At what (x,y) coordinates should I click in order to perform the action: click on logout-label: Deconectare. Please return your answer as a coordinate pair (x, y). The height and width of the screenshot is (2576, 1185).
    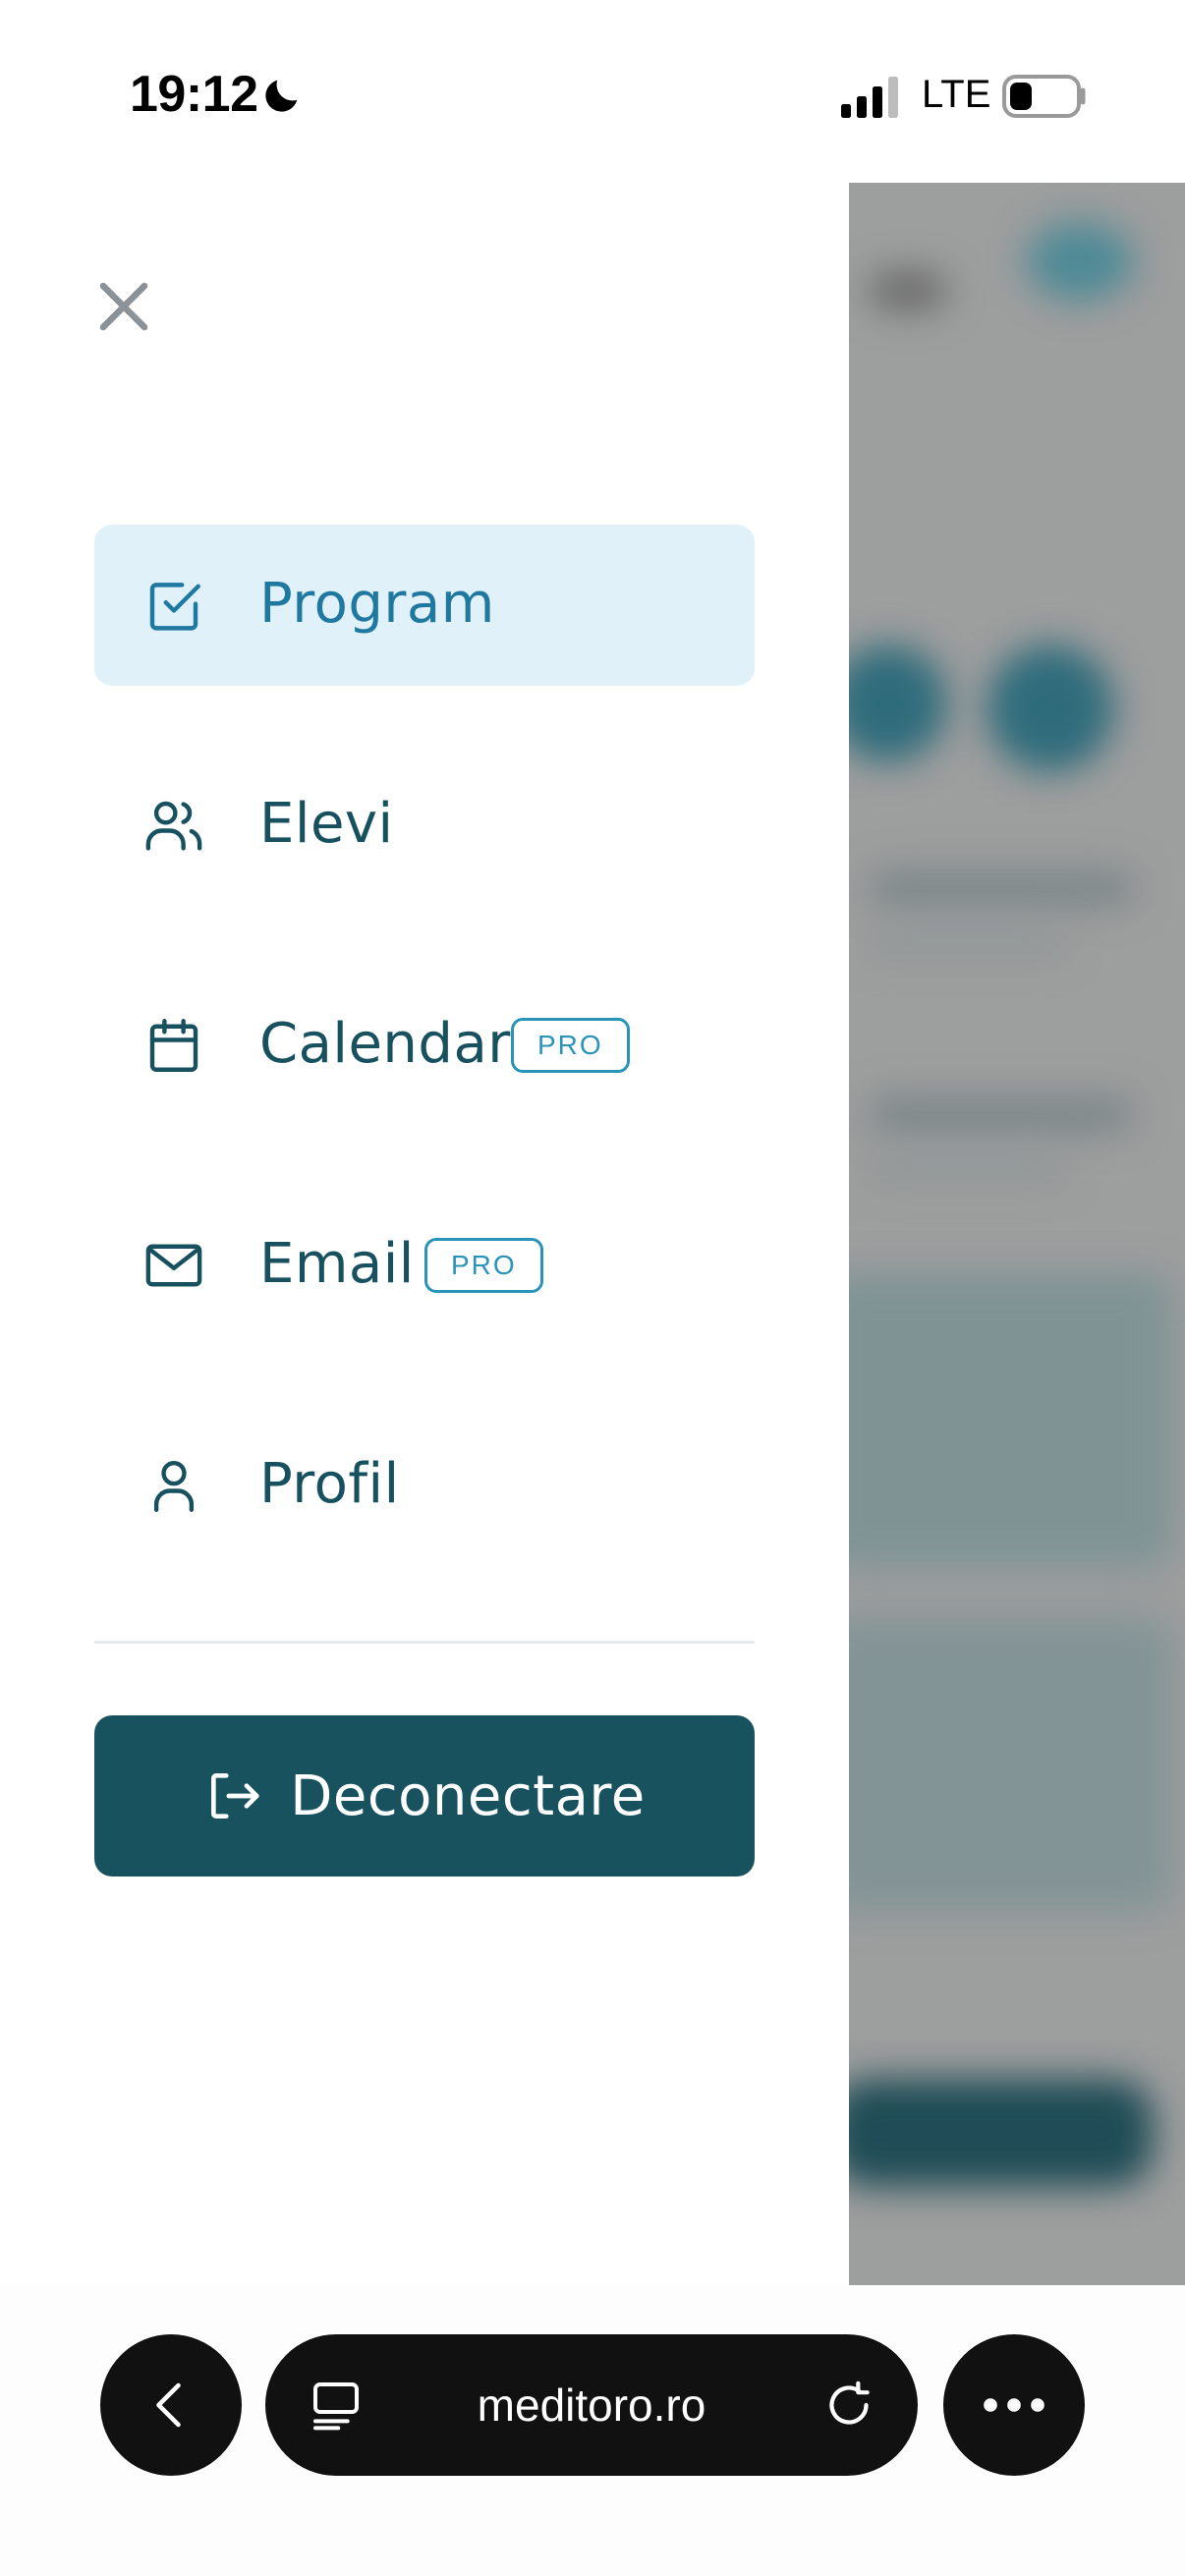
    Looking at the image, I should click on (468, 1796).